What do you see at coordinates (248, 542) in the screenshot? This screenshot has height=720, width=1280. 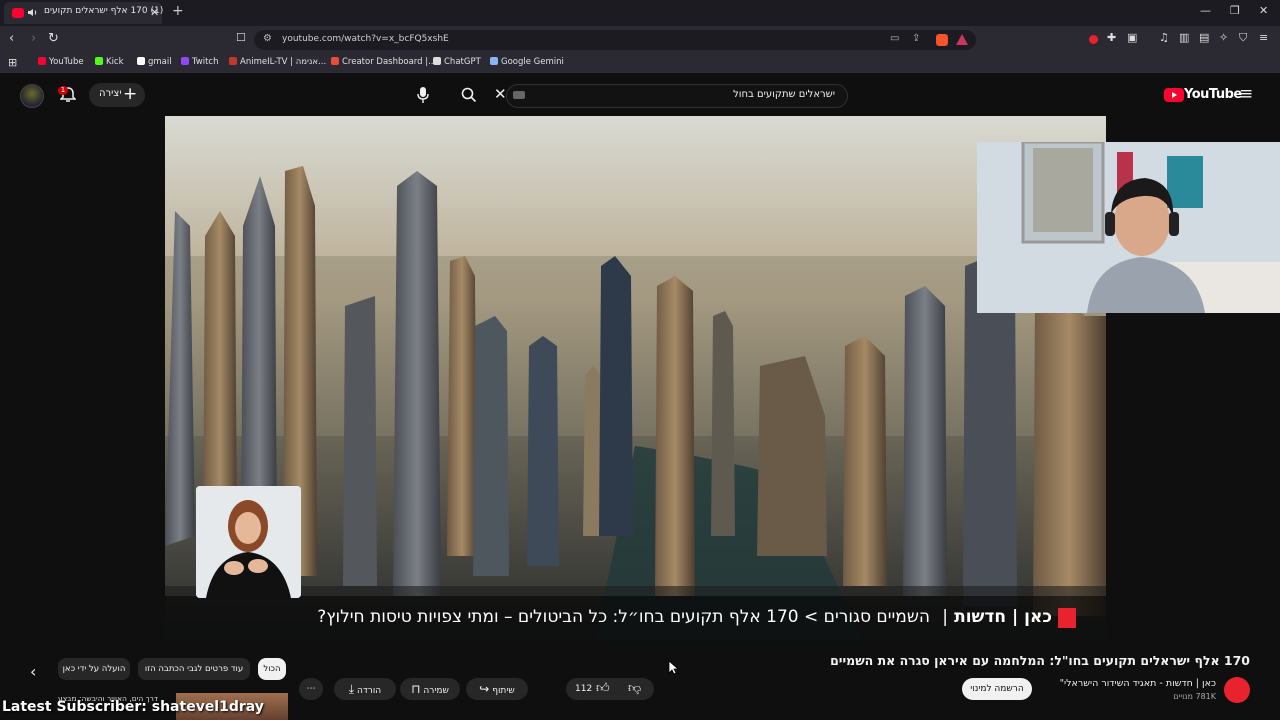 I see `sign-language-interpreter` at bounding box center [248, 542].